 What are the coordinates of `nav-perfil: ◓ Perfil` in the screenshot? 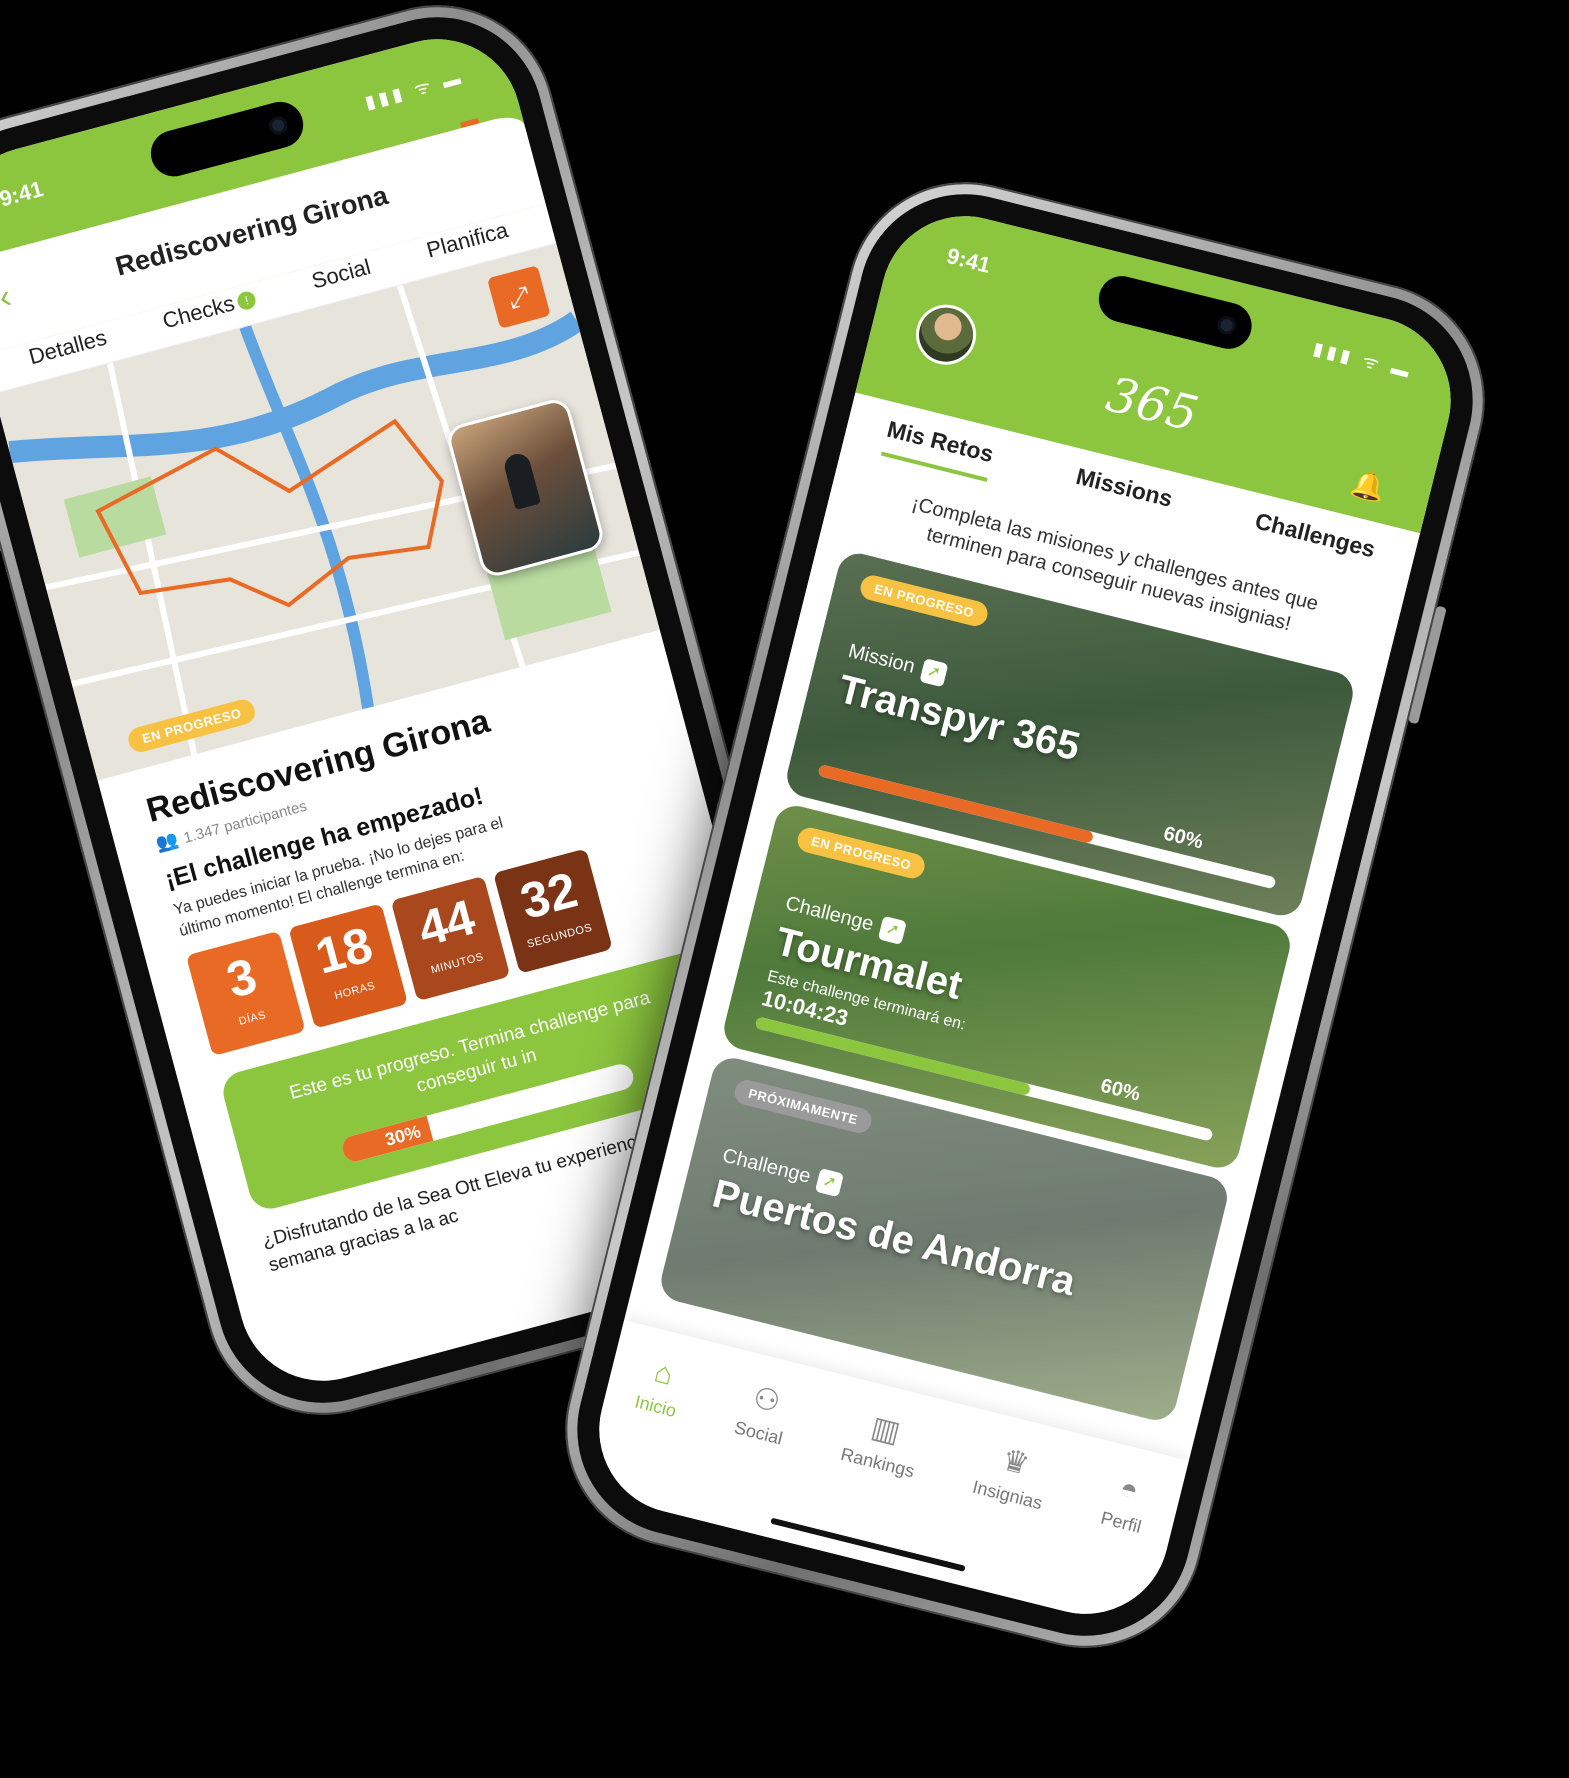 It's located at (1125, 1503).